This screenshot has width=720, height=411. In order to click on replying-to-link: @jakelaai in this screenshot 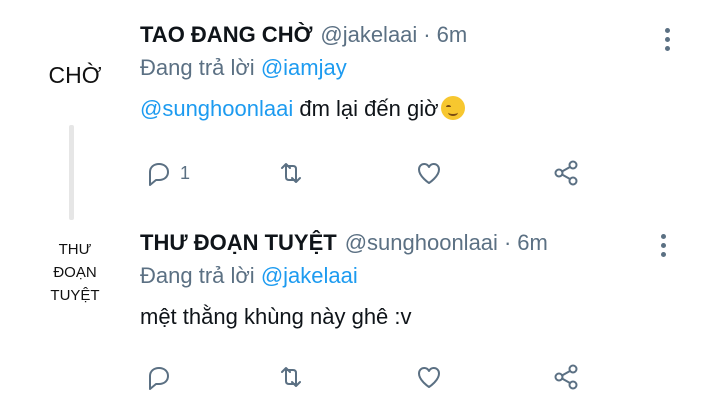, I will do `click(309, 275)`.